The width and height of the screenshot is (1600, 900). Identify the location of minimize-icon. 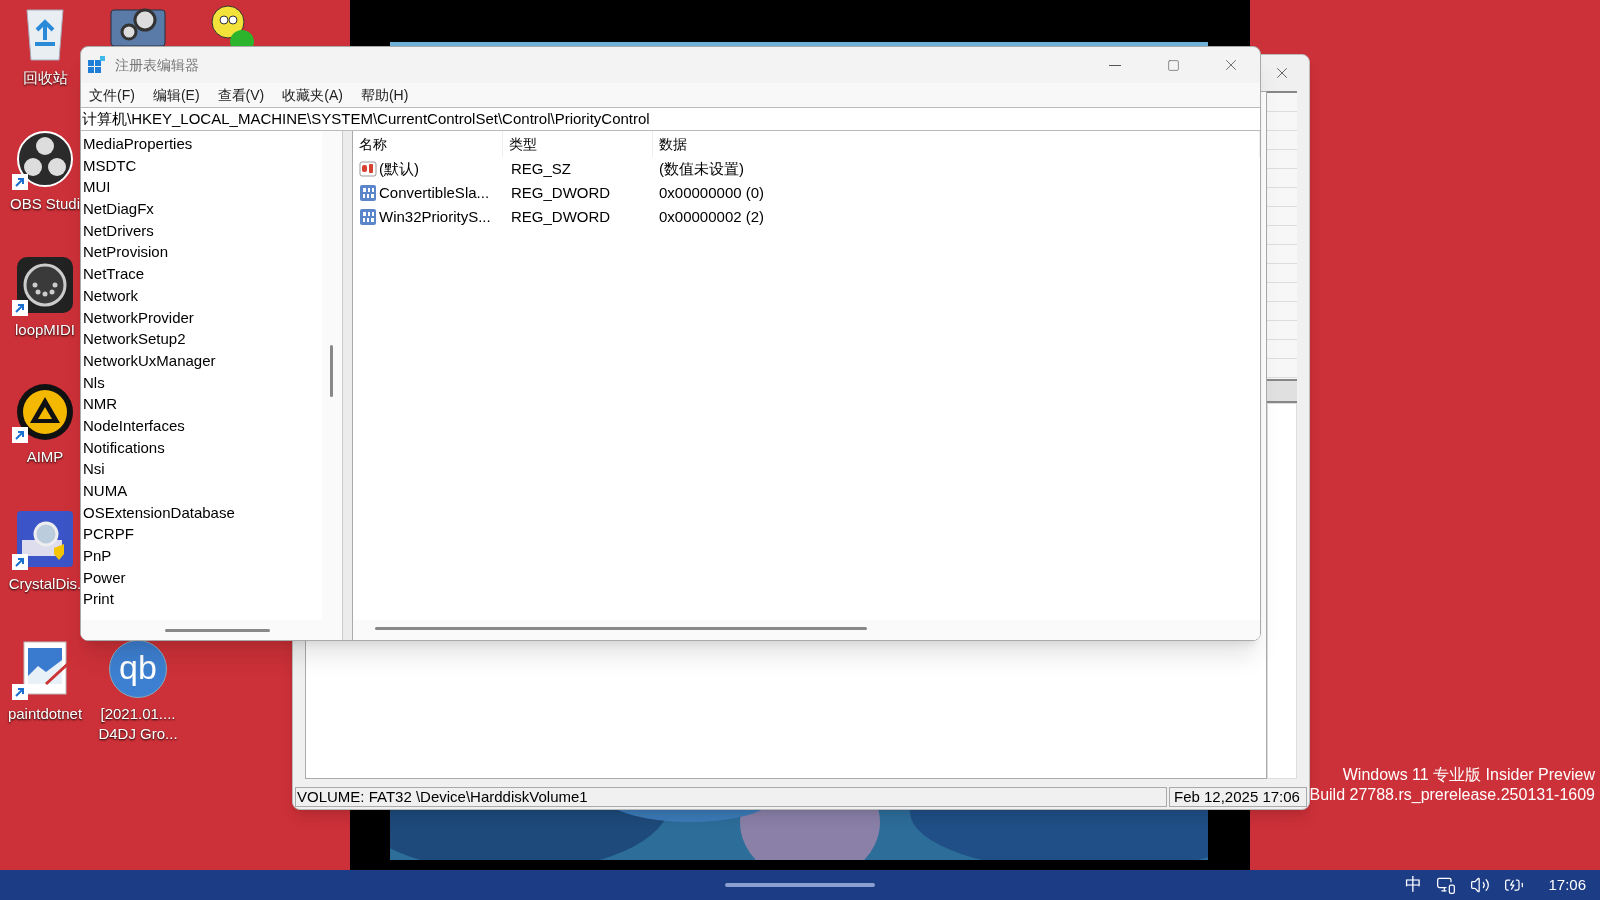
(1115, 65).